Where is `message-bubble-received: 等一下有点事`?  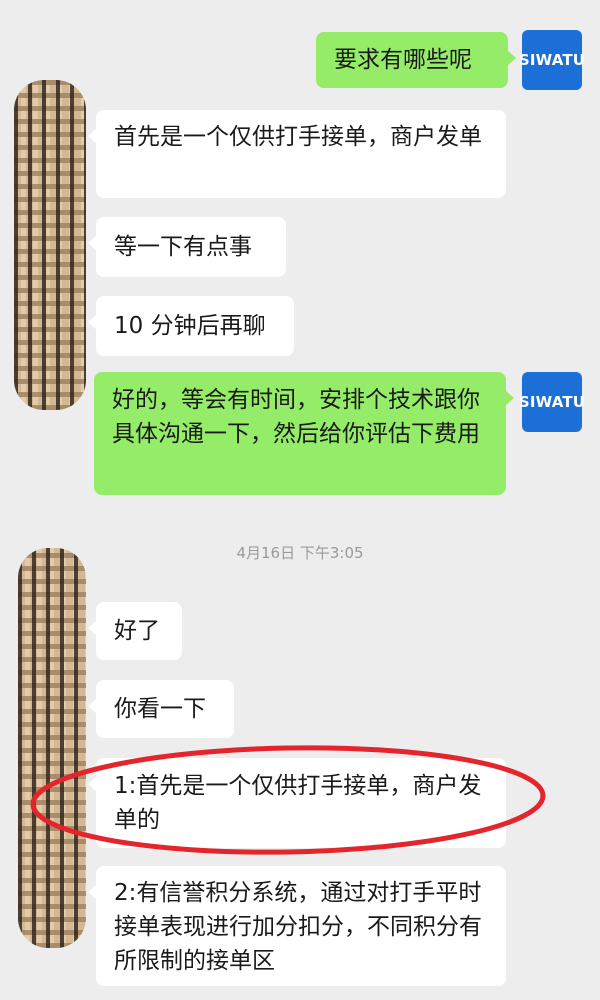 message-bubble-received: 等一下有点事 is located at coordinates (187, 247).